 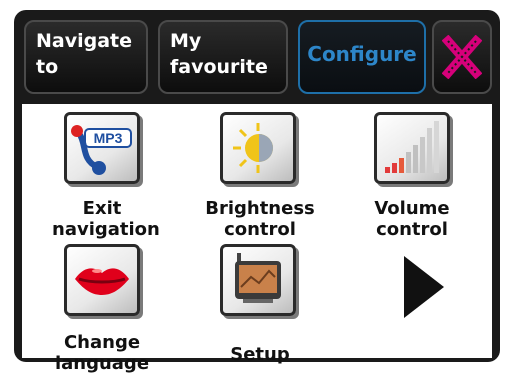 What do you see at coordinates (102, 280) in the screenshot?
I see `lips-icon` at bounding box center [102, 280].